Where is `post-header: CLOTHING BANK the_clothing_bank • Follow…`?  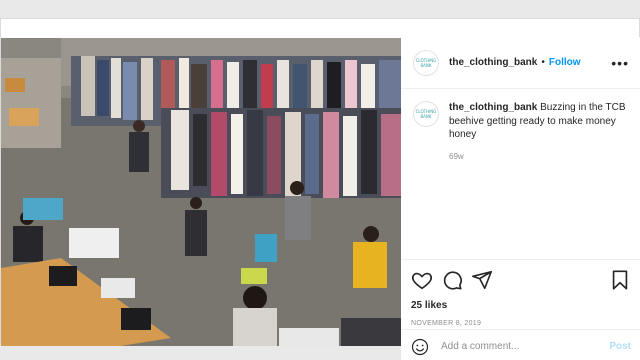 post-header: CLOTHING BANK the_clothing_bank • Follow… is located at coordinates (520, 63).